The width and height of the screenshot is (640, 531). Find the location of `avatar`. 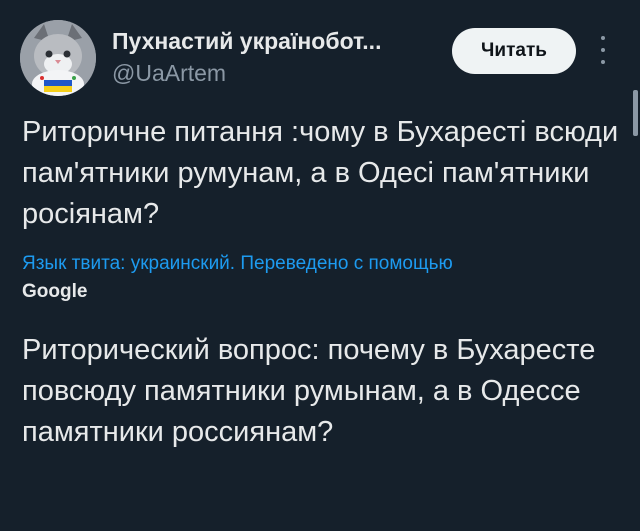

avatar is located at coordinates (58, 58).